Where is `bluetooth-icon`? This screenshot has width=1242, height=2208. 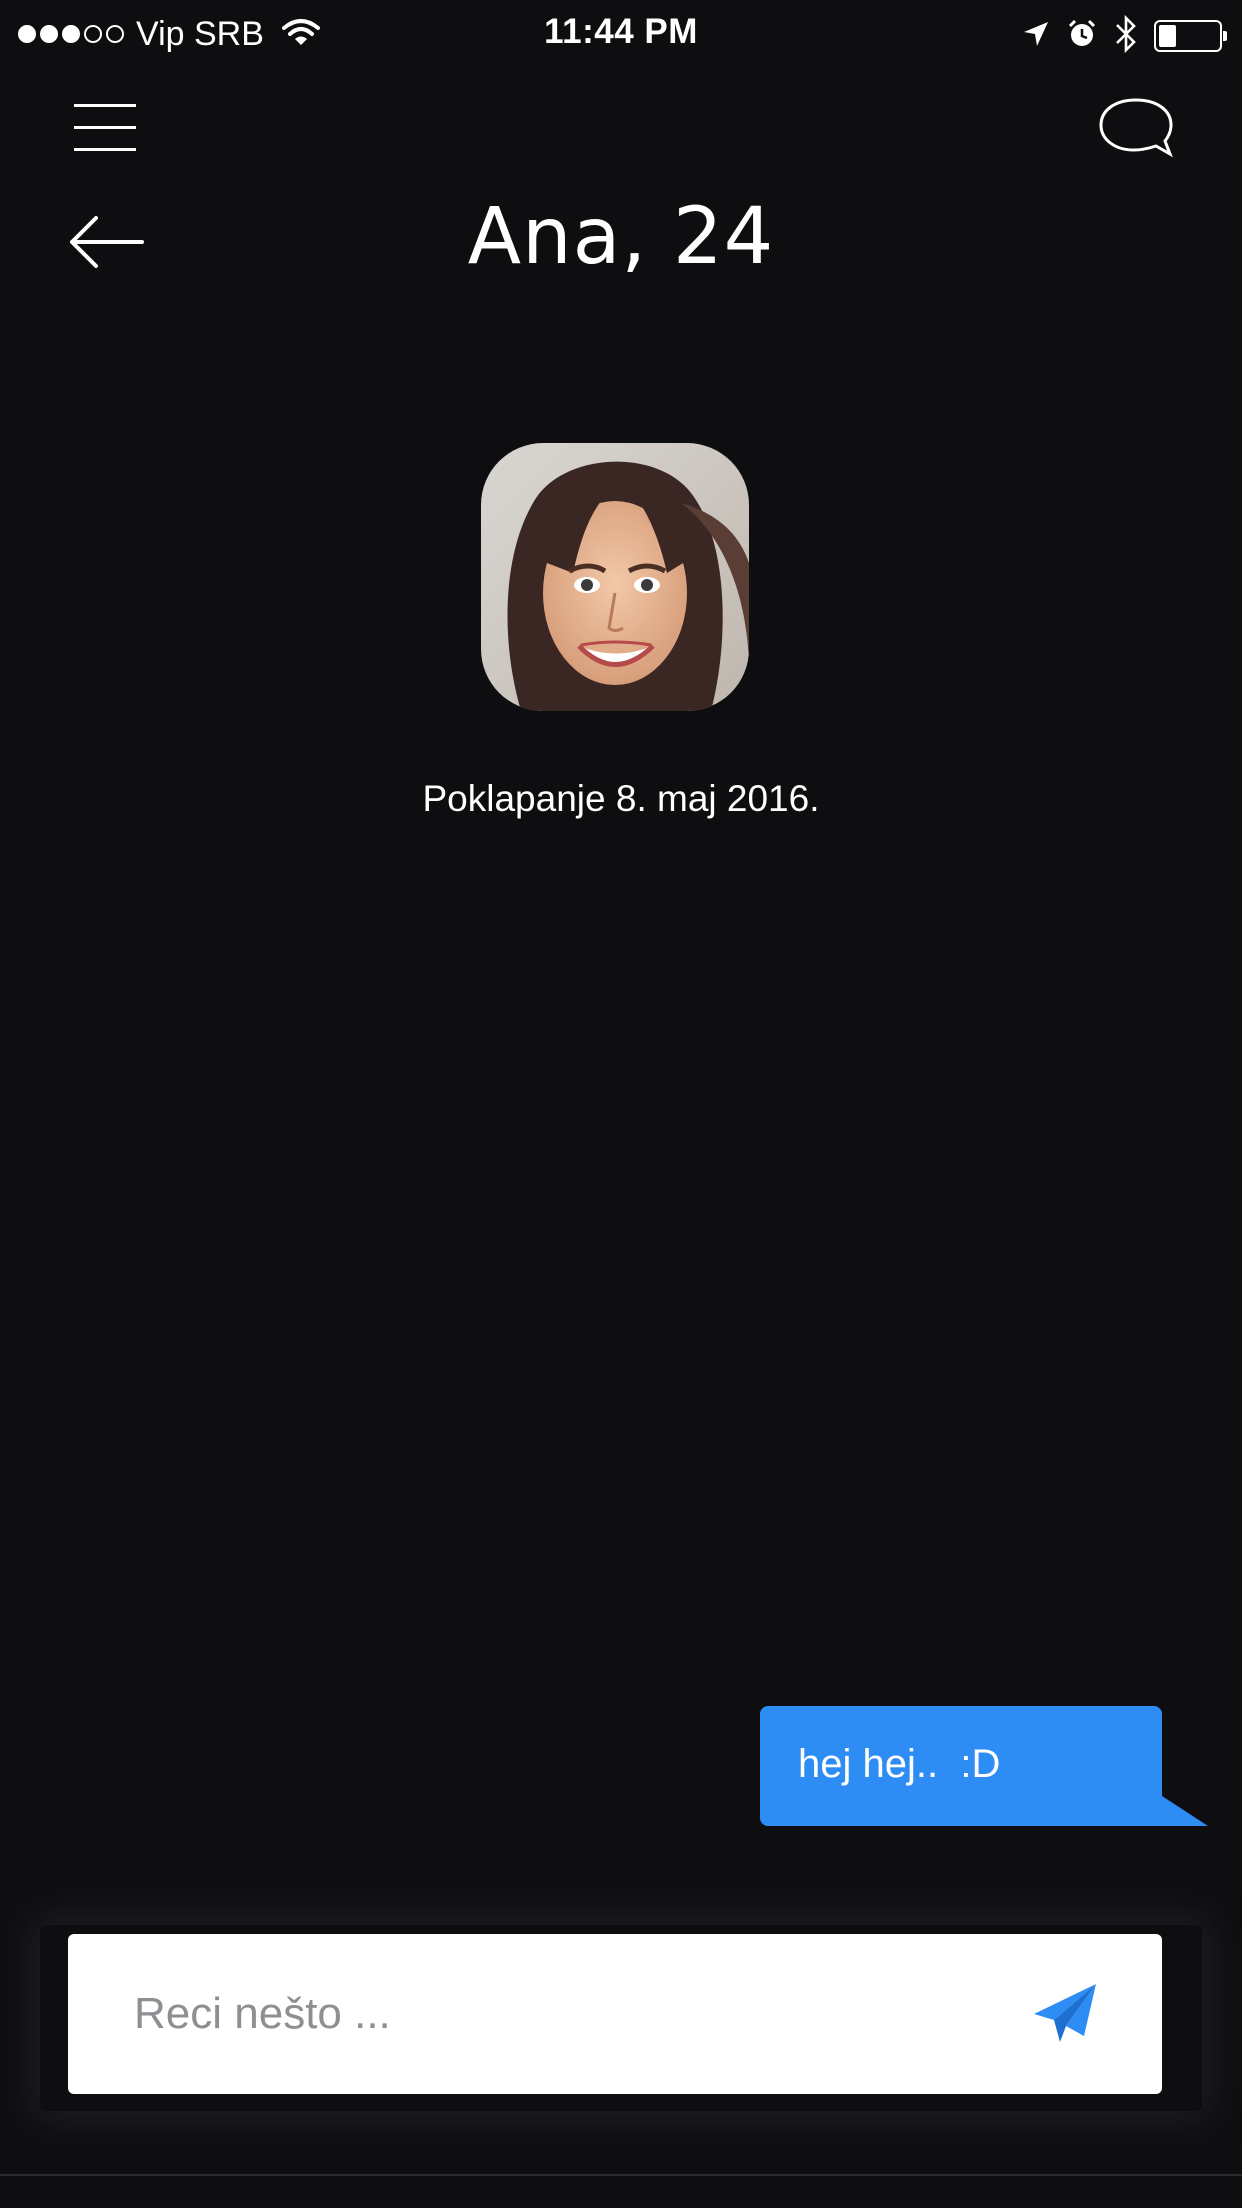 bluetooth-icon is located at coordinates (1126, 36).